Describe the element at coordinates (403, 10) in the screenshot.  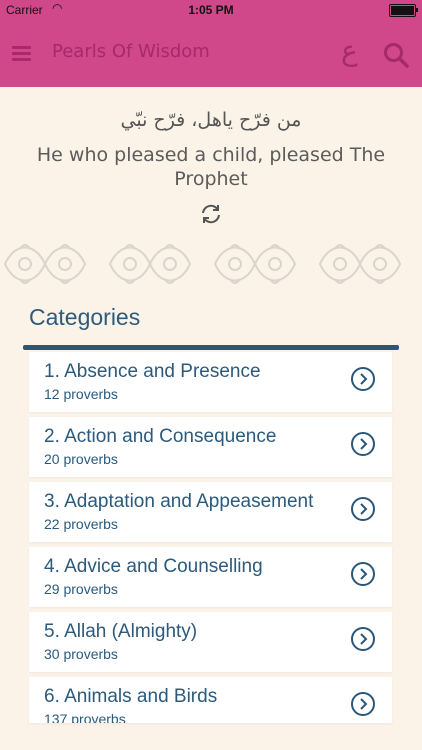
I see `battery-icon` at that location.